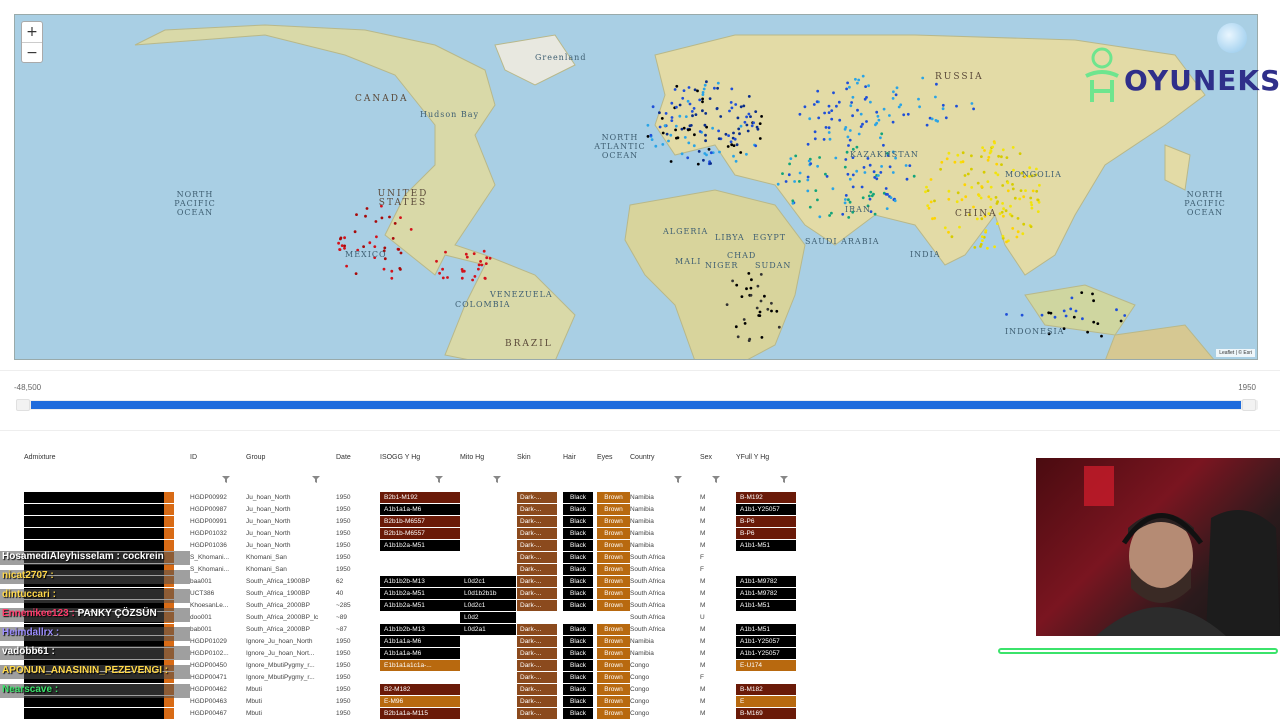 The image size is (1280, 720). I want to click on column-header-admixture: Admixture, so click(40, 457).